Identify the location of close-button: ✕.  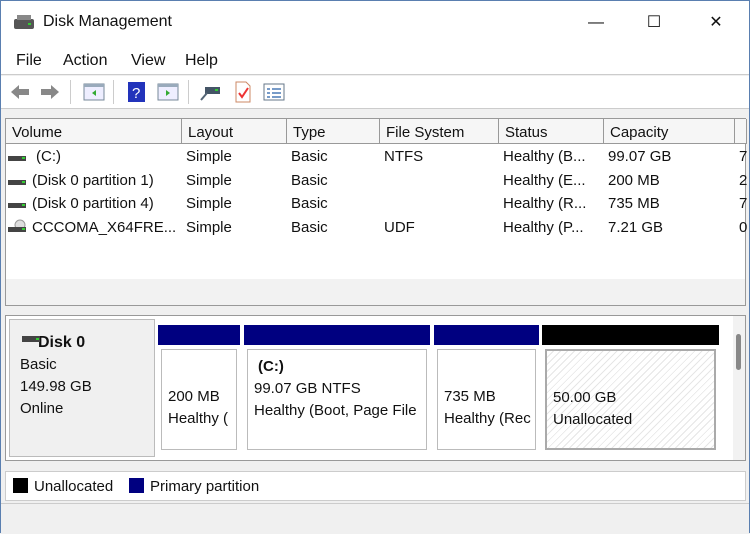
(716, 23).